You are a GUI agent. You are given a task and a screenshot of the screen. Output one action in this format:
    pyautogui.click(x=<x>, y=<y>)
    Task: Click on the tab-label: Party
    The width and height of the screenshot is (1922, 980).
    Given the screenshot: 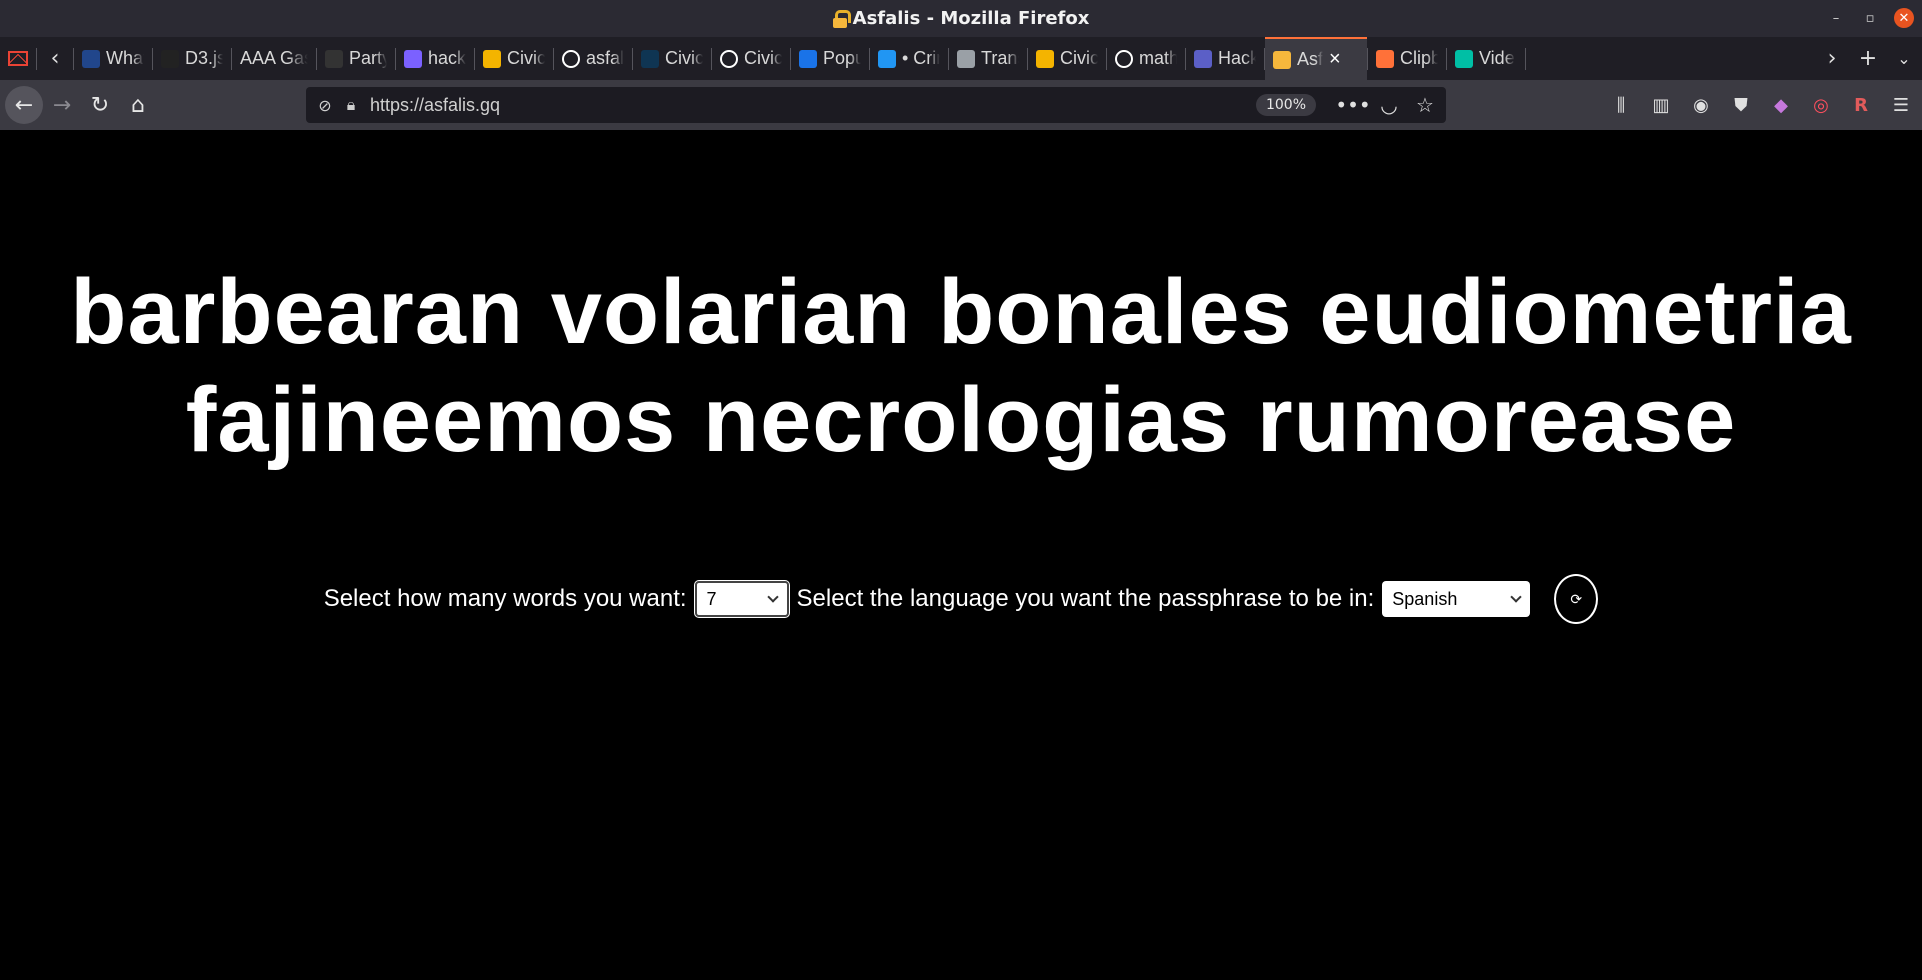 What is the action you would take?
    pyautogui.click(x=368, y=58)
    